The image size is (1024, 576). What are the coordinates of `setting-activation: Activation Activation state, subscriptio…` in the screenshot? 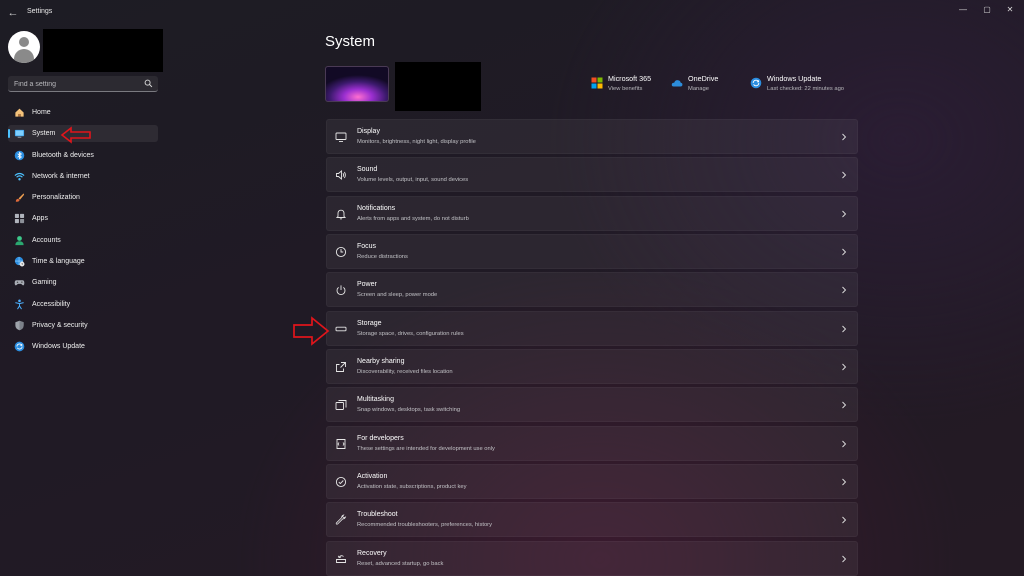 It's located at (592, 481).